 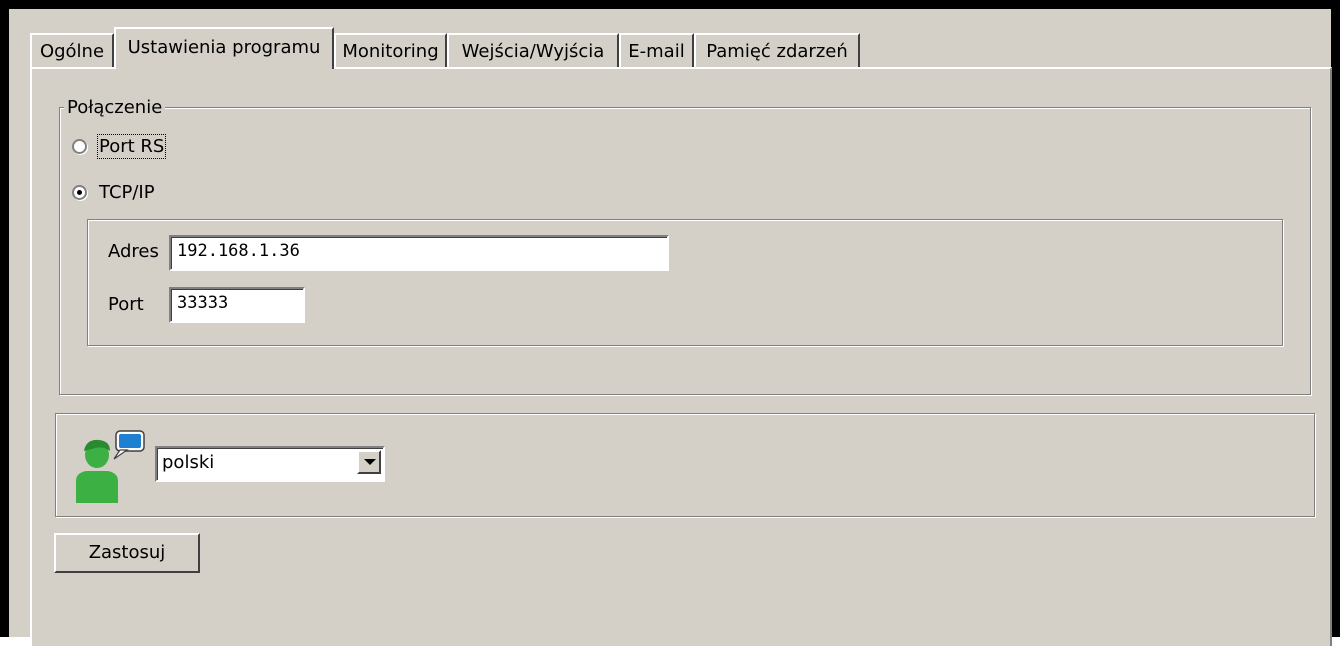 I want to click on tab-inputs-outputs: Wejścia/Wyjścia, so click(x=533, y=50).